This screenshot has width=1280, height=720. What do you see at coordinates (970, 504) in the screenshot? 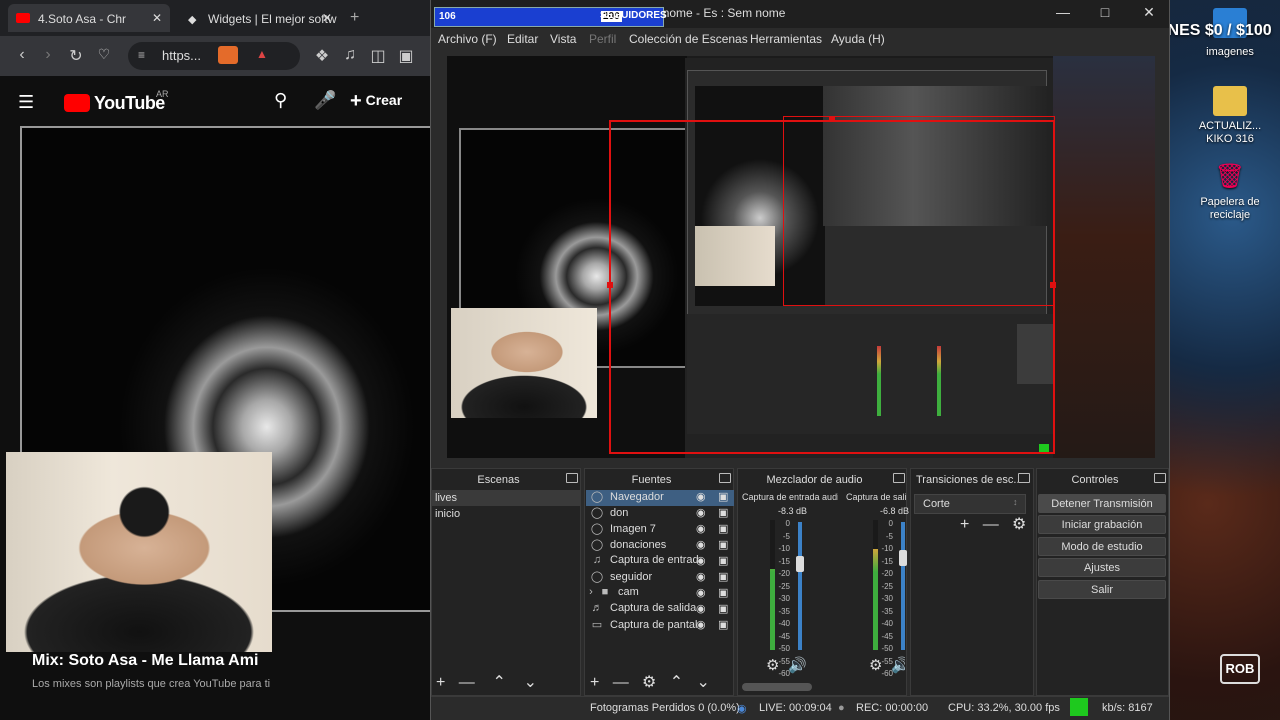
I see `transition-select: Corte ↕` at bounding box center [970, 504].